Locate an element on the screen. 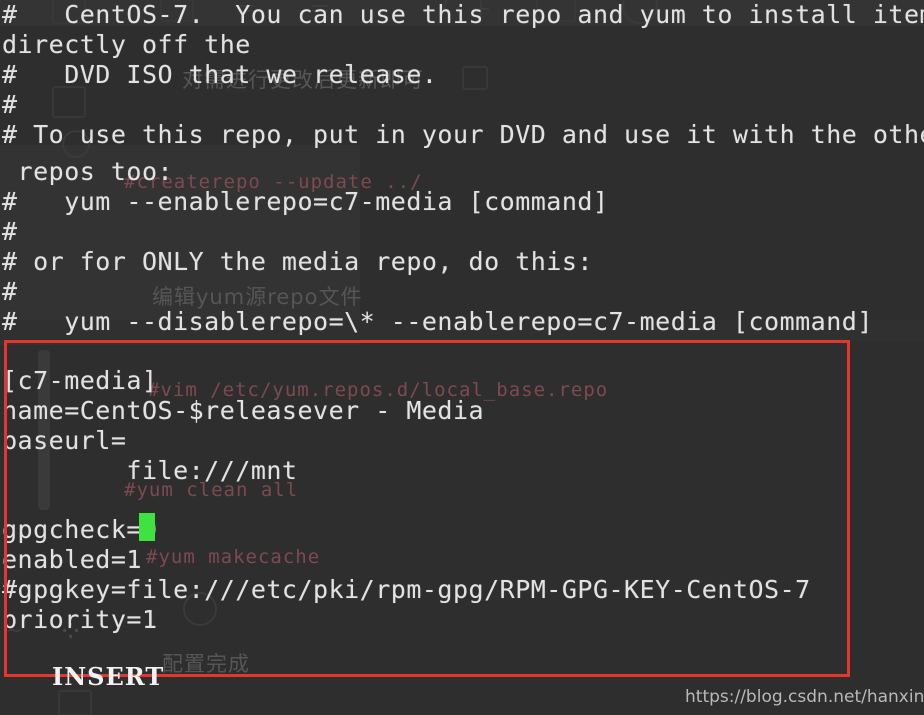 Image resolution: width=924 pixels, height=715 pixels. terminal-line: [c7-media] is located at coordinates (80, 380).